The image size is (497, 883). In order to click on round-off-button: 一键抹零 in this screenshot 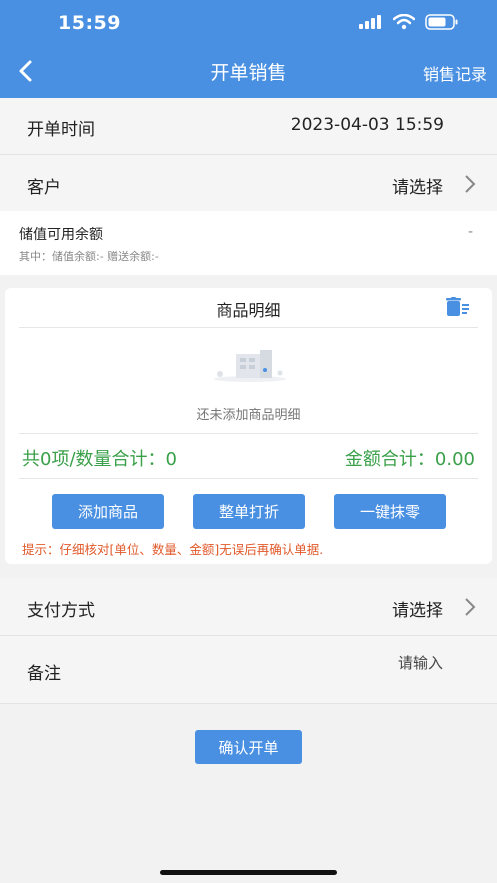, I will do `click(390, 511)`.